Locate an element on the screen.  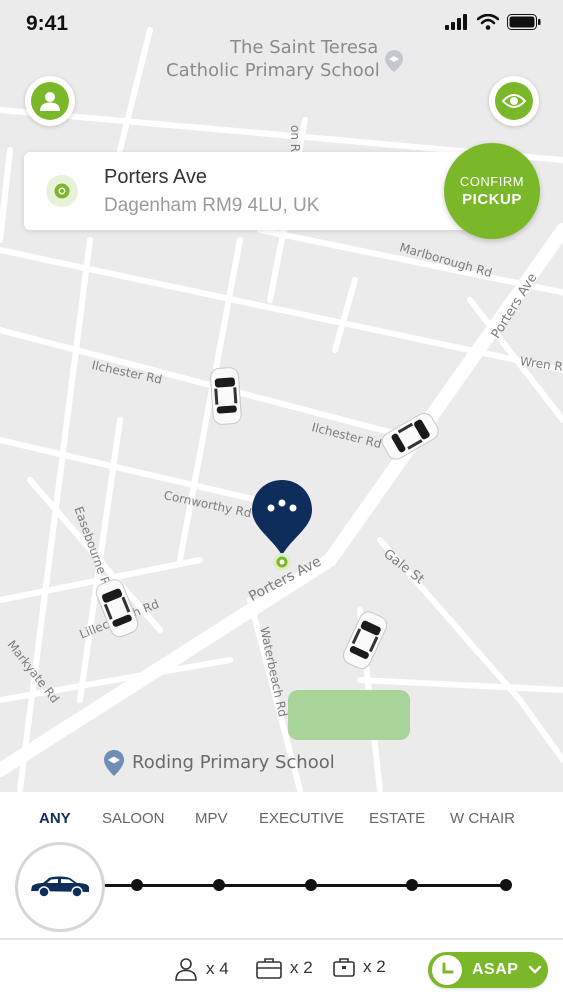
chevron-down-icon is located at coordinates (535, 969).